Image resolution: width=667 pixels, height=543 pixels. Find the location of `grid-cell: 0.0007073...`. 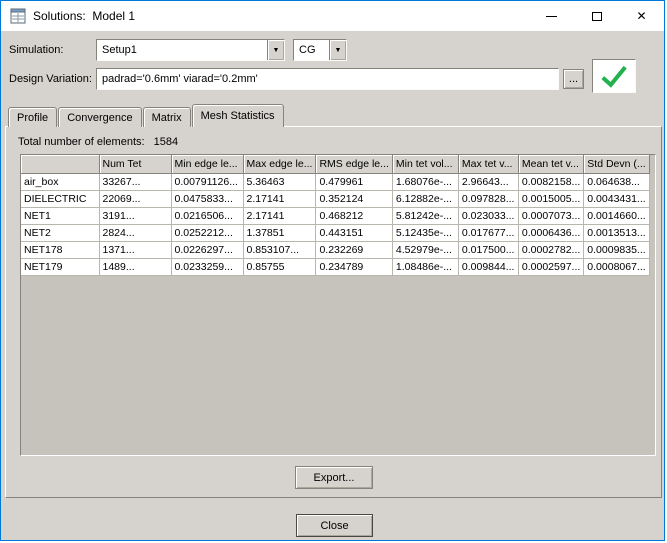

grid-cell: 0.0007073... is located at coordinates (551, 216).